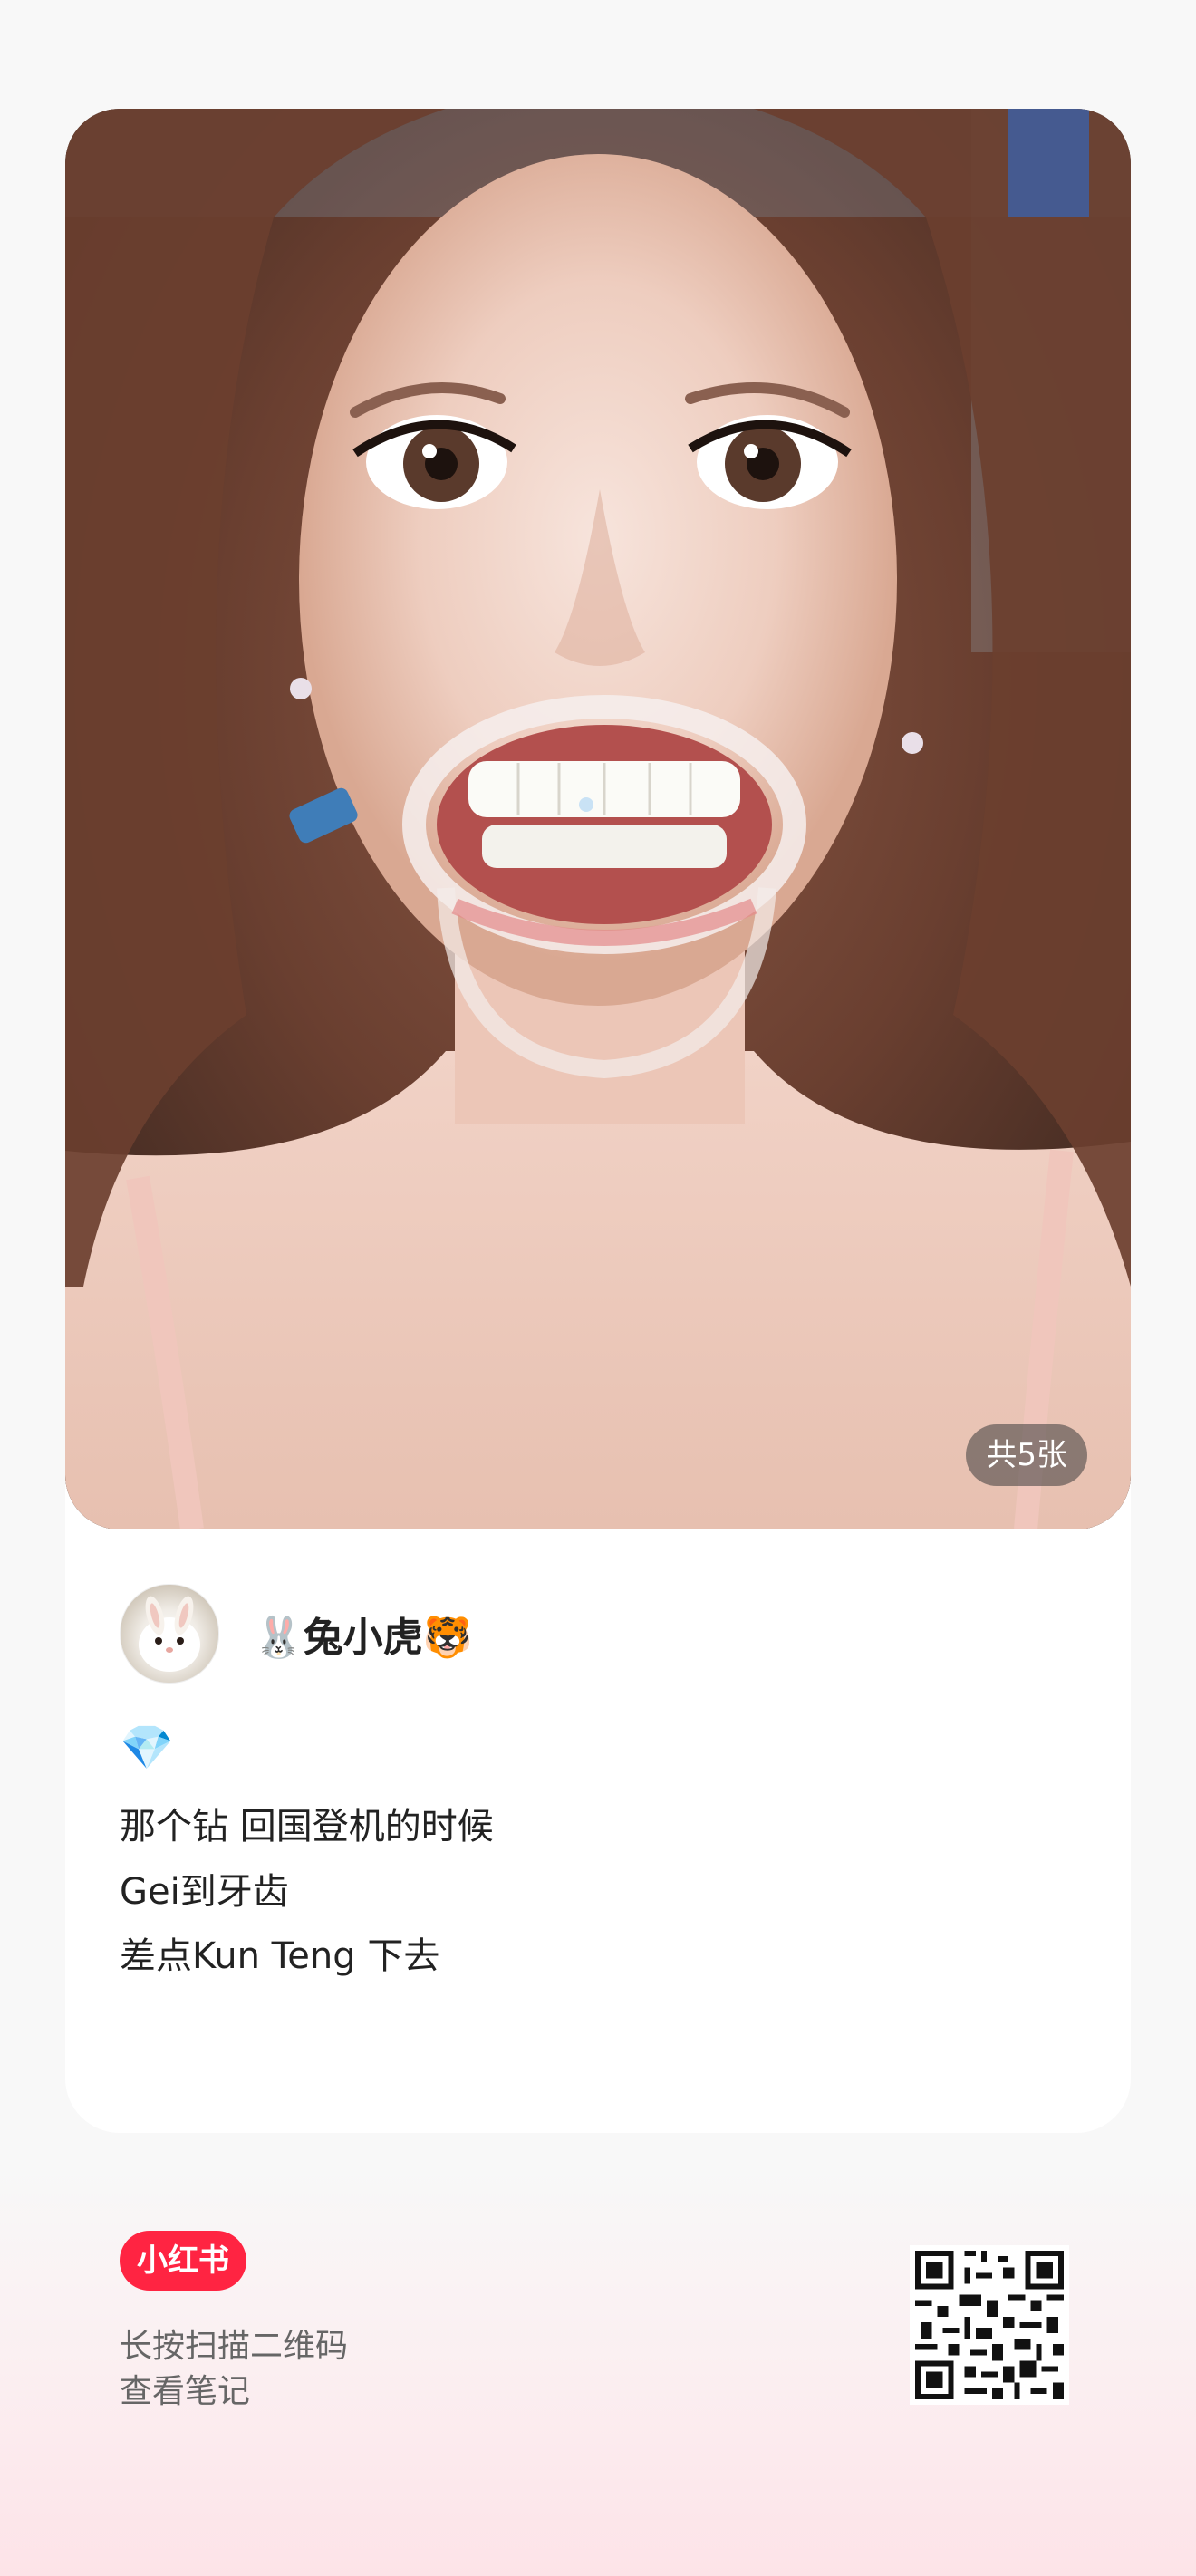 This screenshot has height=2576, width=1196. I want to click on post-content-line-1: 那个钻 回国登机的时候, so click(307, 1827).